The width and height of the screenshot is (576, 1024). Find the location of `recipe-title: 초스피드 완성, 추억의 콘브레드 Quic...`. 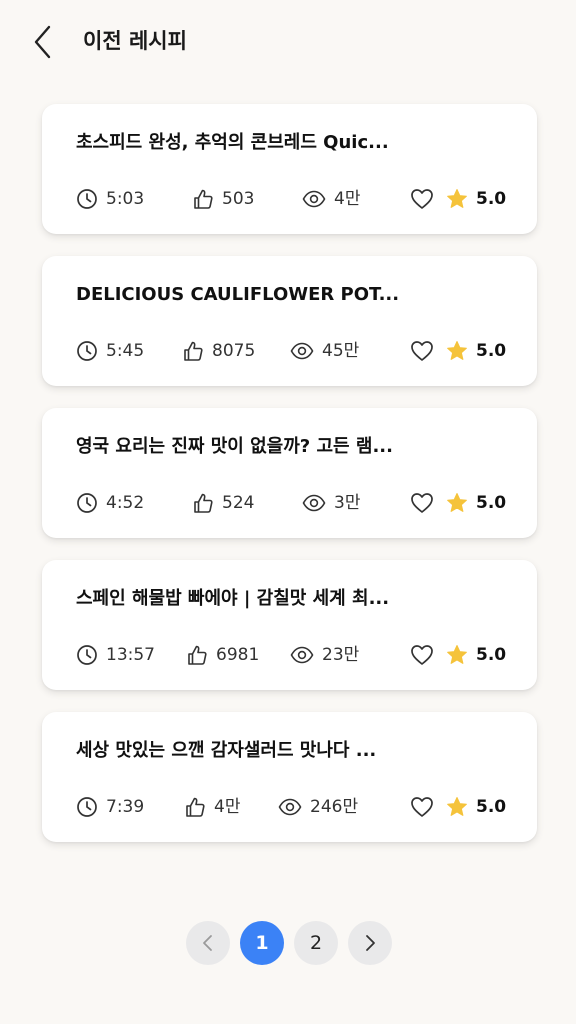

recipe-title: 초스피드 완성, 추억의 콘브레드 Quic... is located at coordinates (232, 142).